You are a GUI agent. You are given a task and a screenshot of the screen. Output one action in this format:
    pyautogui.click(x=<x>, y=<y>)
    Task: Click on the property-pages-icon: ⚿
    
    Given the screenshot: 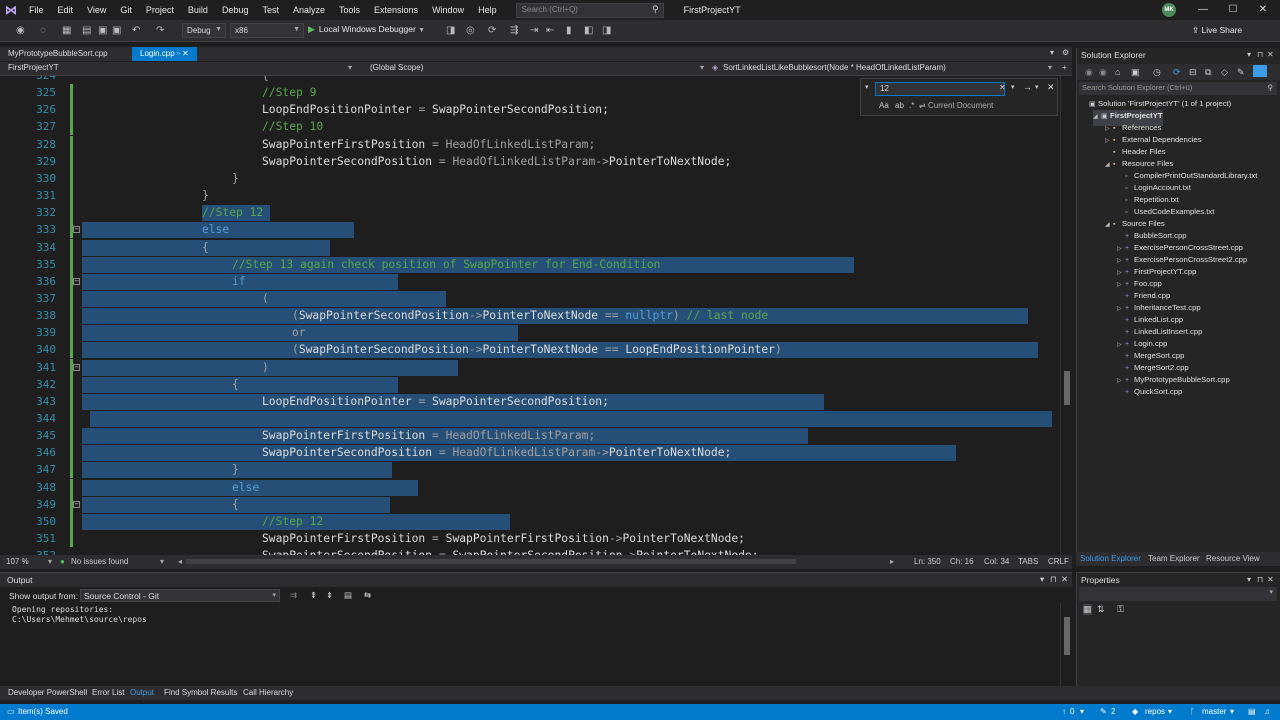 What is the action you would take?
    pyautogui.click(x=1120, y=609)
    